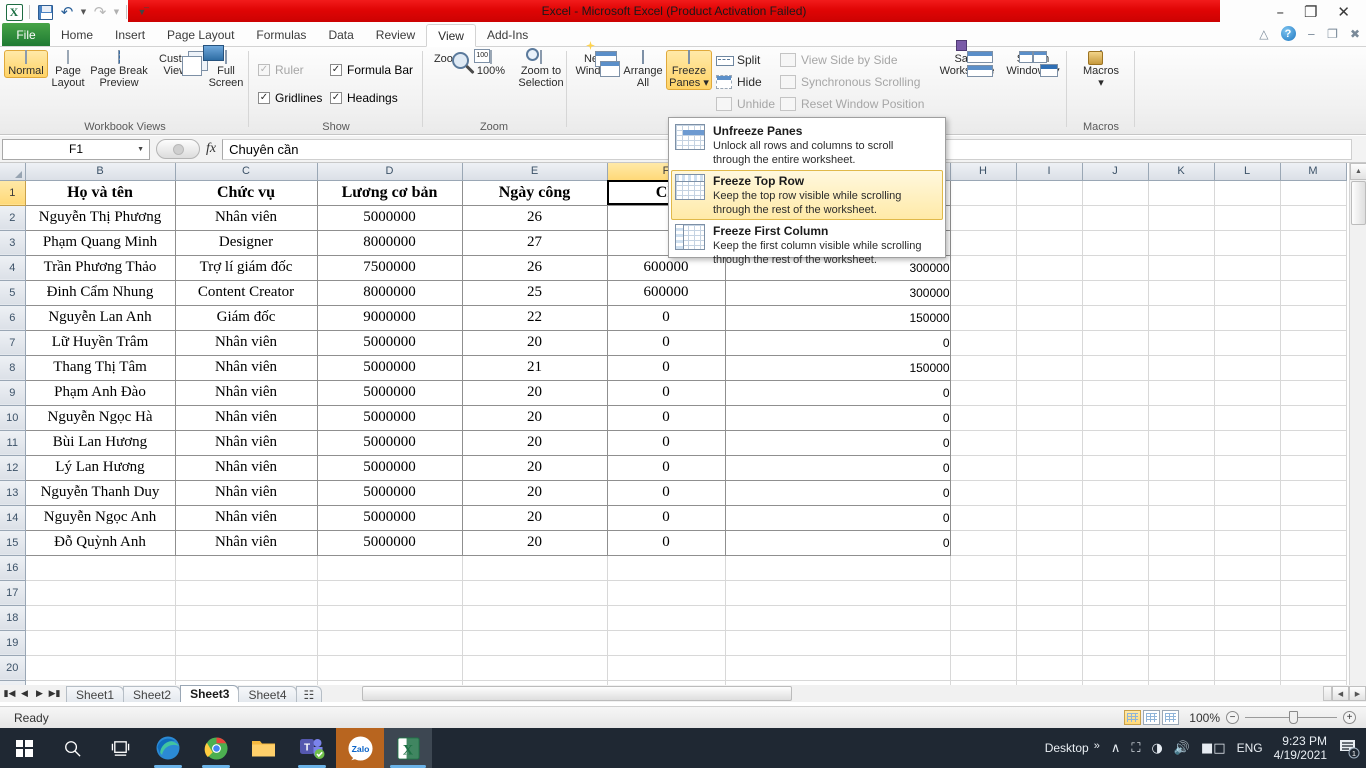 The height and width of the screenshot is (768, 1366). Describe the element at coordinates (1115, 668) in the screenshot. I see `cell-J20` at that location.